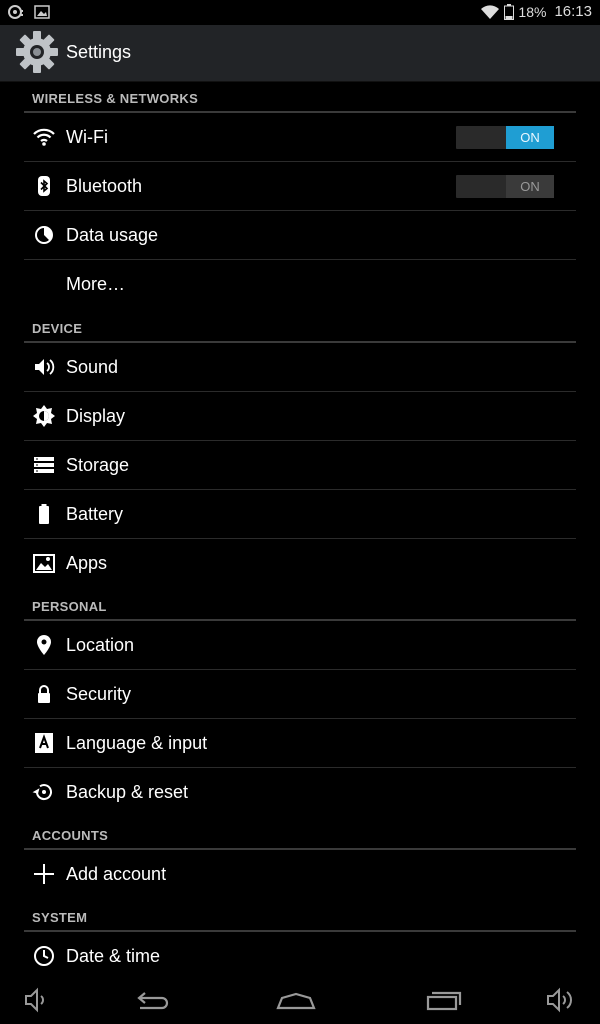  What do you see at coordinates (137, 743) in the screenshot?
I see `settings-item-label: Language & input` at bounding box center [137, 743].